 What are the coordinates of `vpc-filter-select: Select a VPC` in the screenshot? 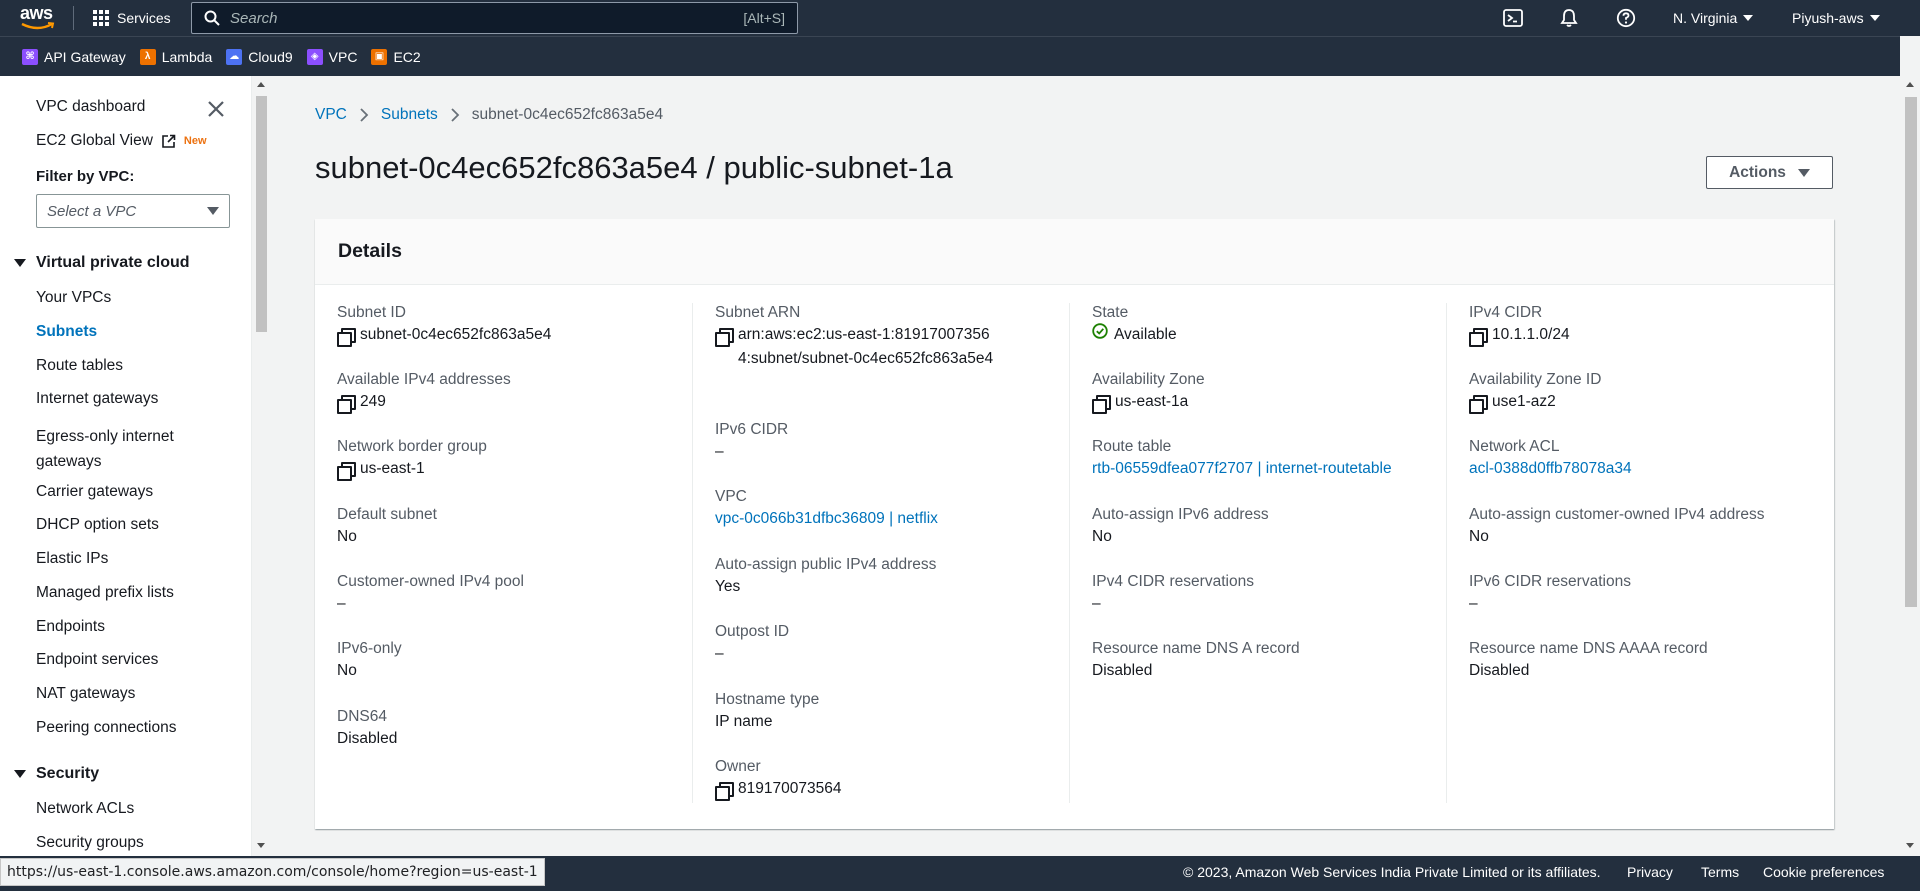 It's located at (133, 211).